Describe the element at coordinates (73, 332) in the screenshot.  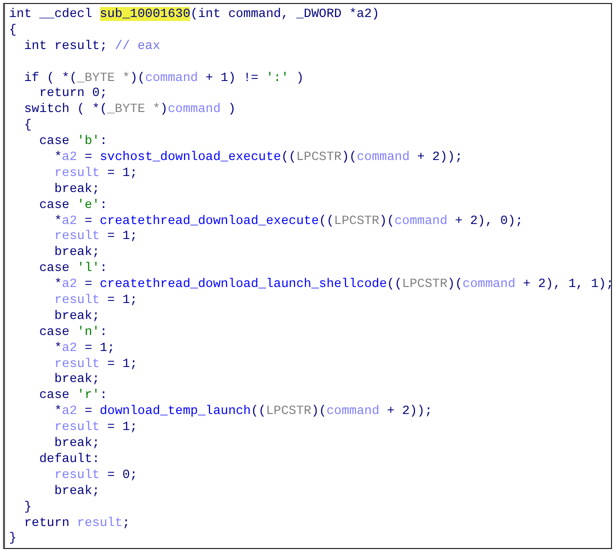
I see `code-line: case 'n':` at that location.